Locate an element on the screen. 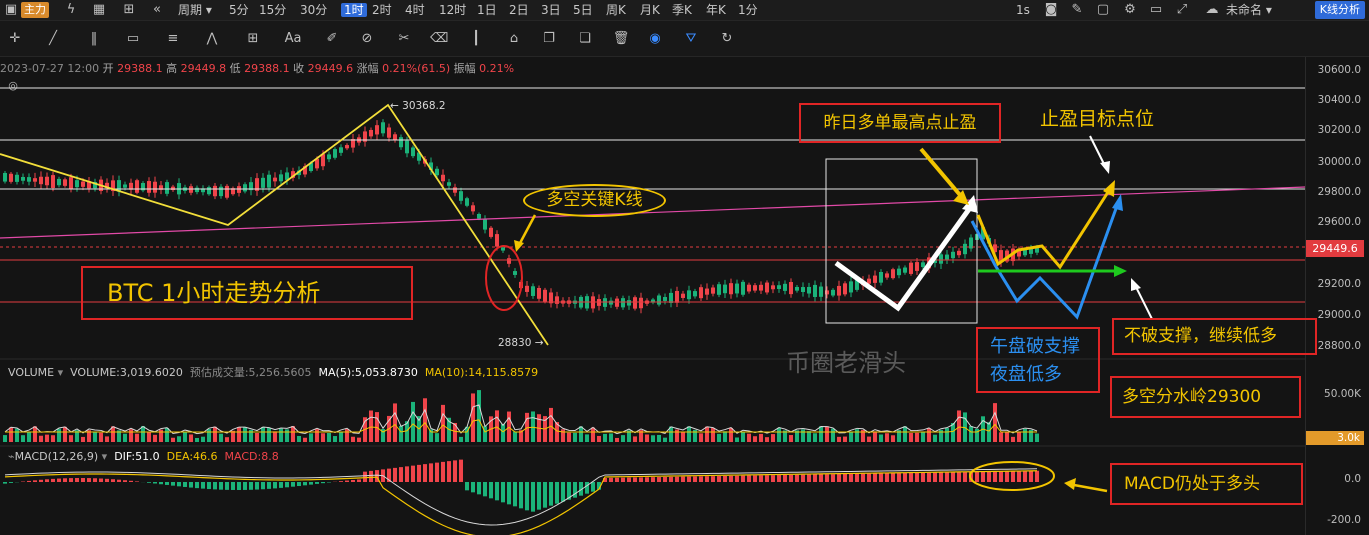  fullscreen-icon: ⤢ is located at coordinates (1182, 10).